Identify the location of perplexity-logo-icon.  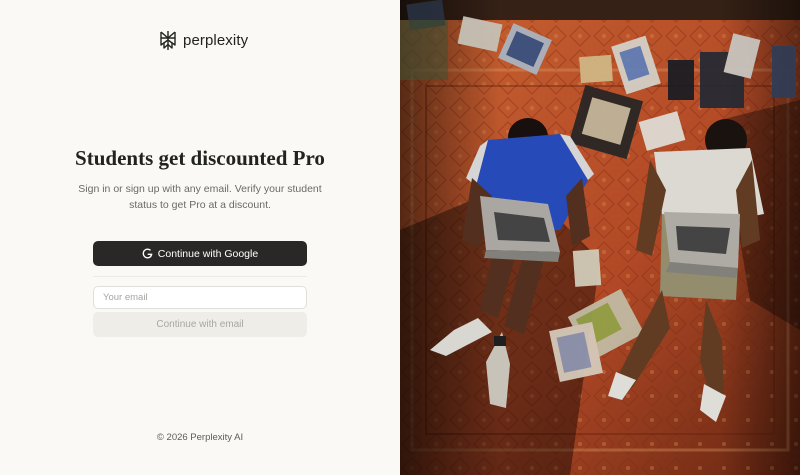
(168, 40).